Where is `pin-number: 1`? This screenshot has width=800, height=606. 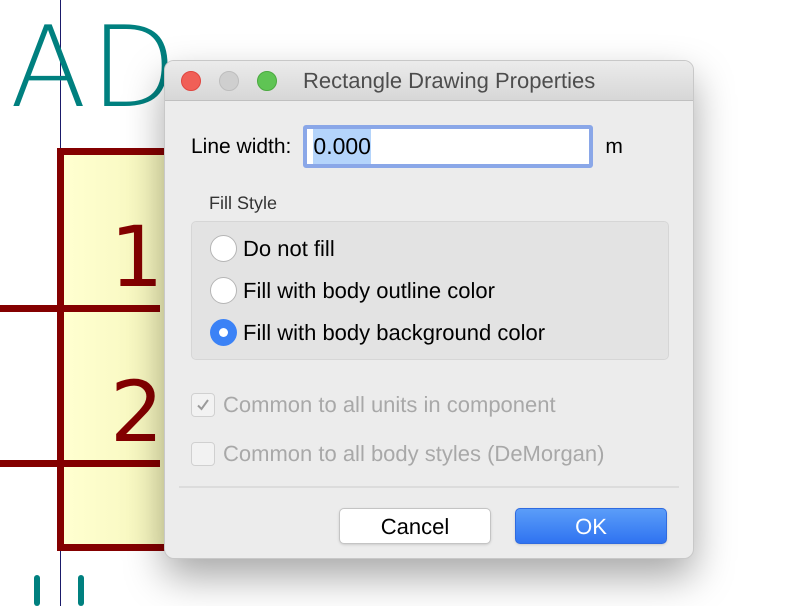
pin-number: 1 is located at coordinates (137, 257).